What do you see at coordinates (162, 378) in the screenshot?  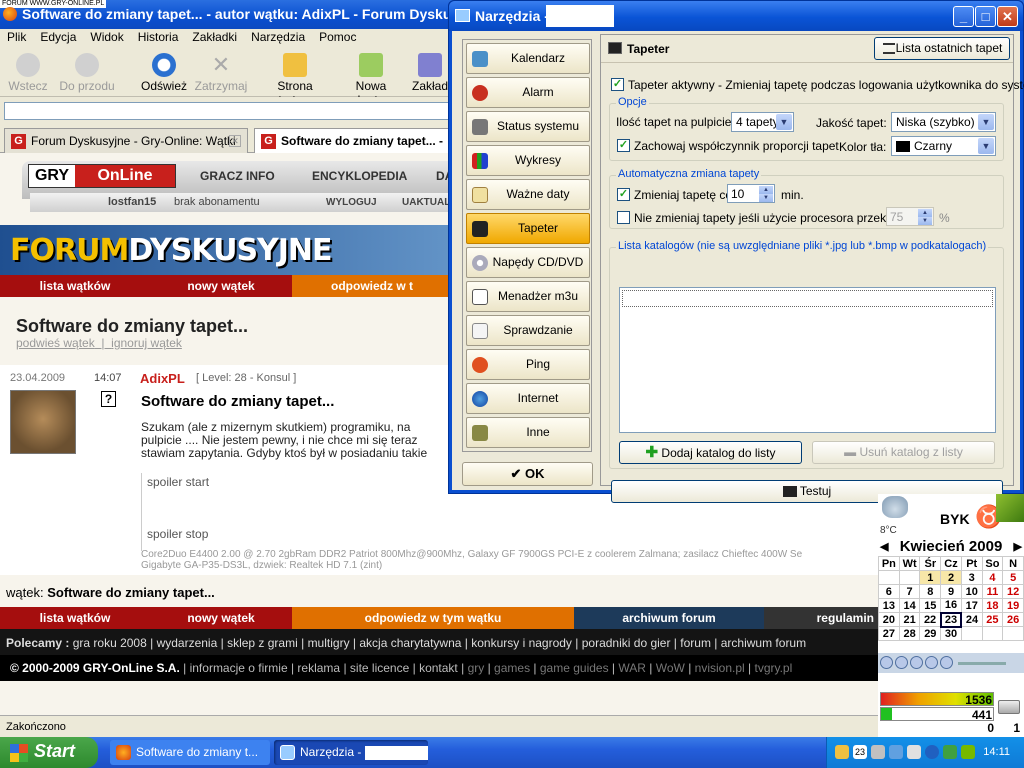 I see `post-author: AdixPL` at bounding box center [162, 378].